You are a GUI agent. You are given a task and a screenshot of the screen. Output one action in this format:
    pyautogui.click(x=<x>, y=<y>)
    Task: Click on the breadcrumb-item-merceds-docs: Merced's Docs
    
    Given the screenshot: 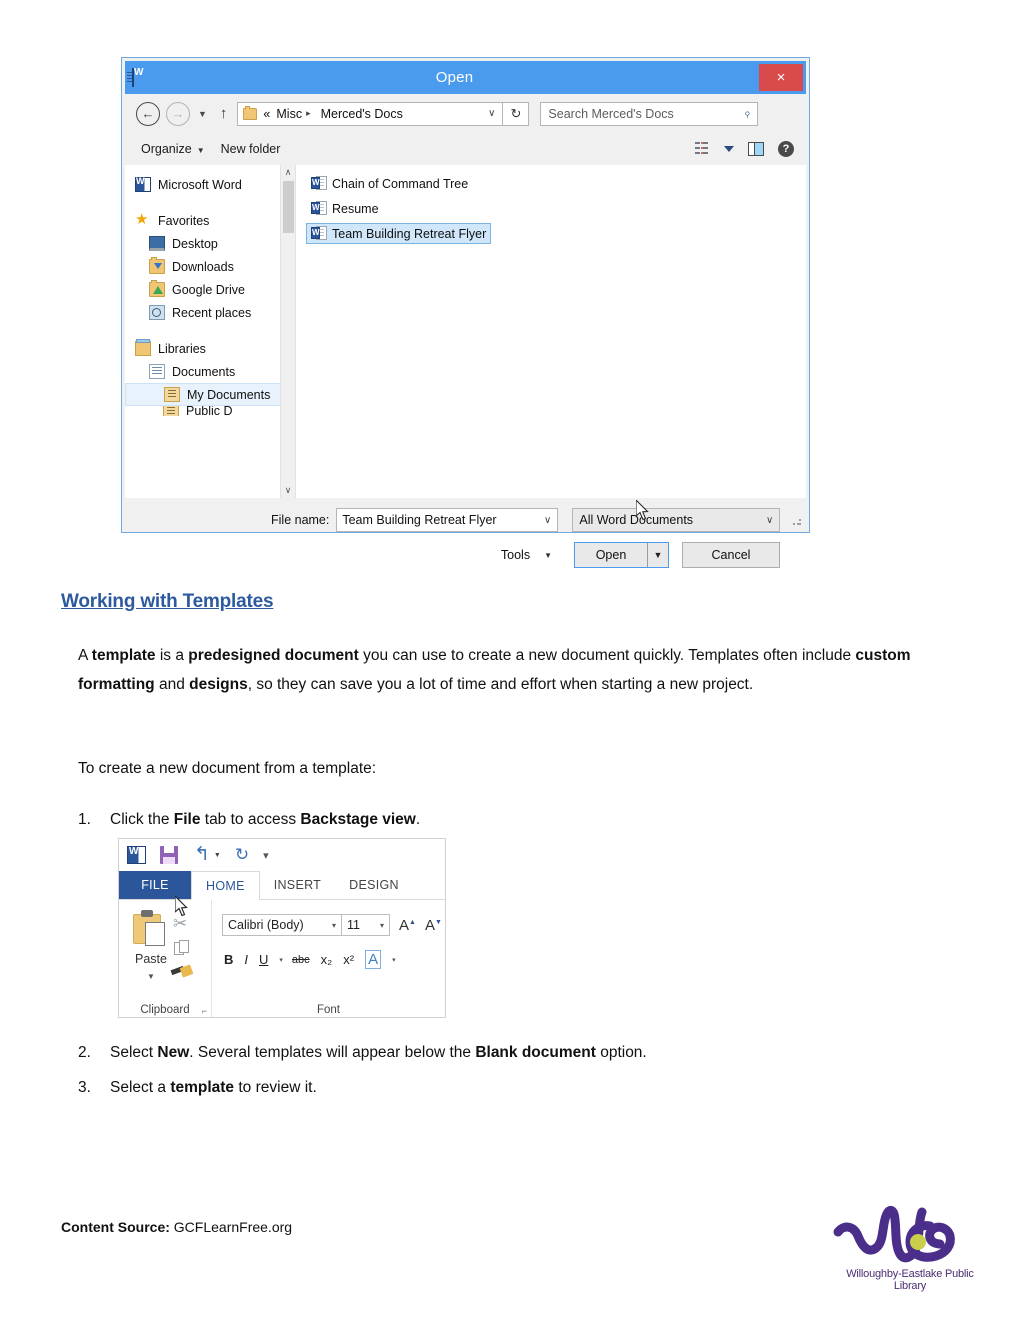 What is the action you would take?
    pyautogui.click(x=362, y=114)
    